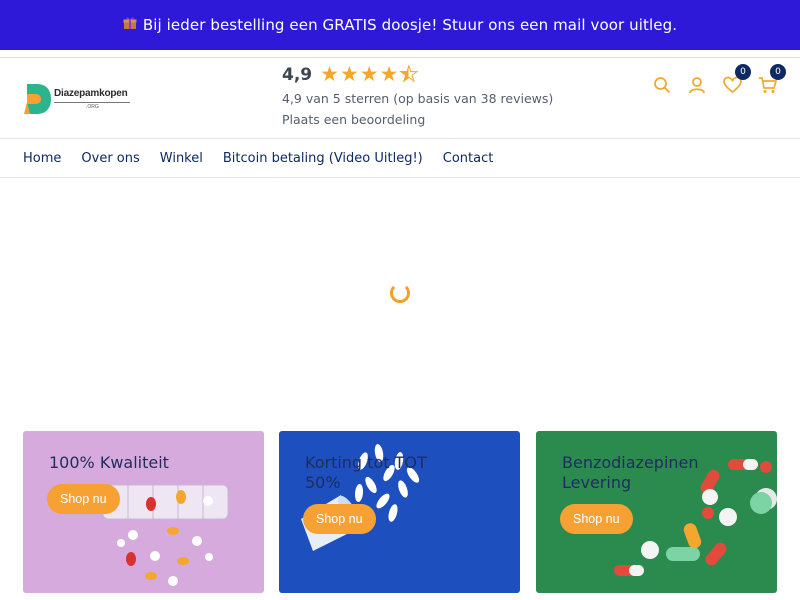  I want to click on search-icon, so click(662, 85).